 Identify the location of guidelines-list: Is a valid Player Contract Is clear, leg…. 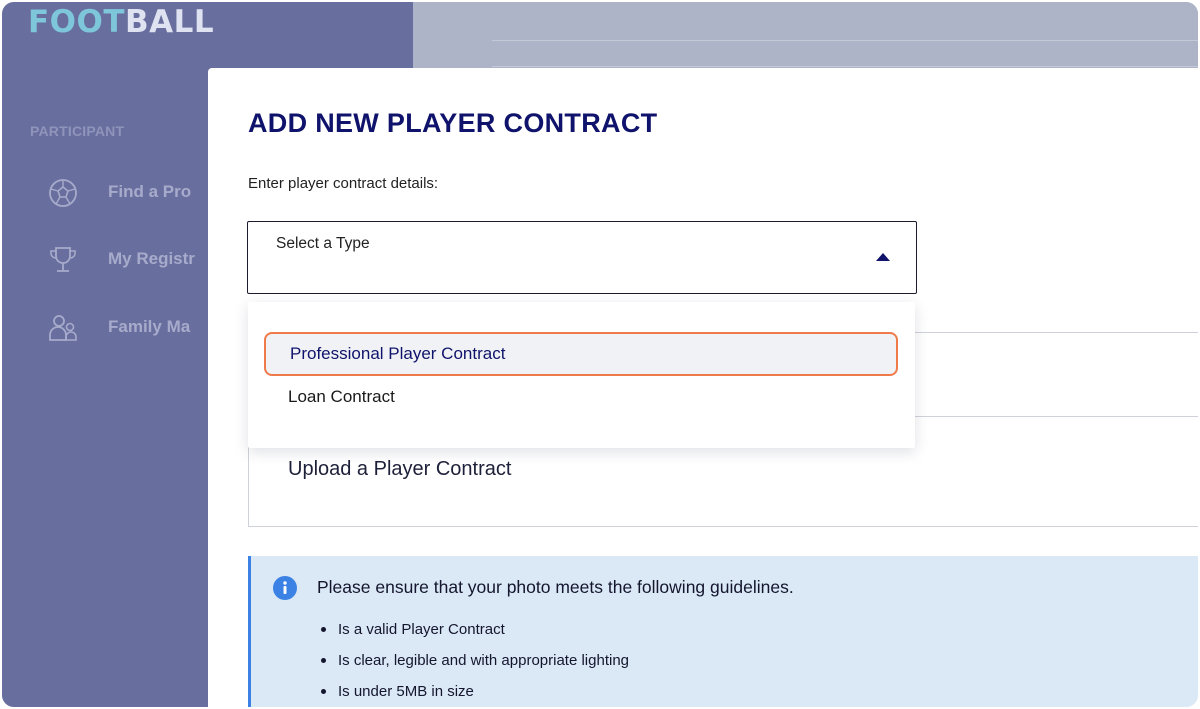
(463, 660).